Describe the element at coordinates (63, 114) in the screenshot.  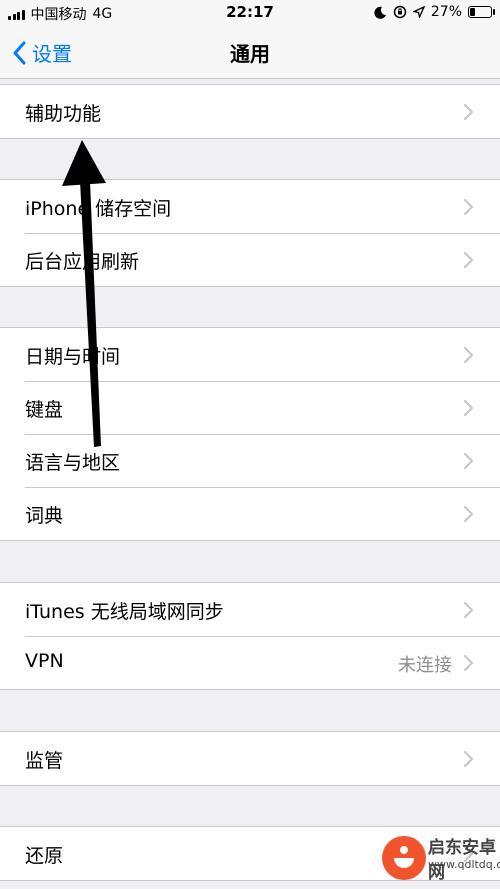
I see `row-label: 辅助功能` at that location.